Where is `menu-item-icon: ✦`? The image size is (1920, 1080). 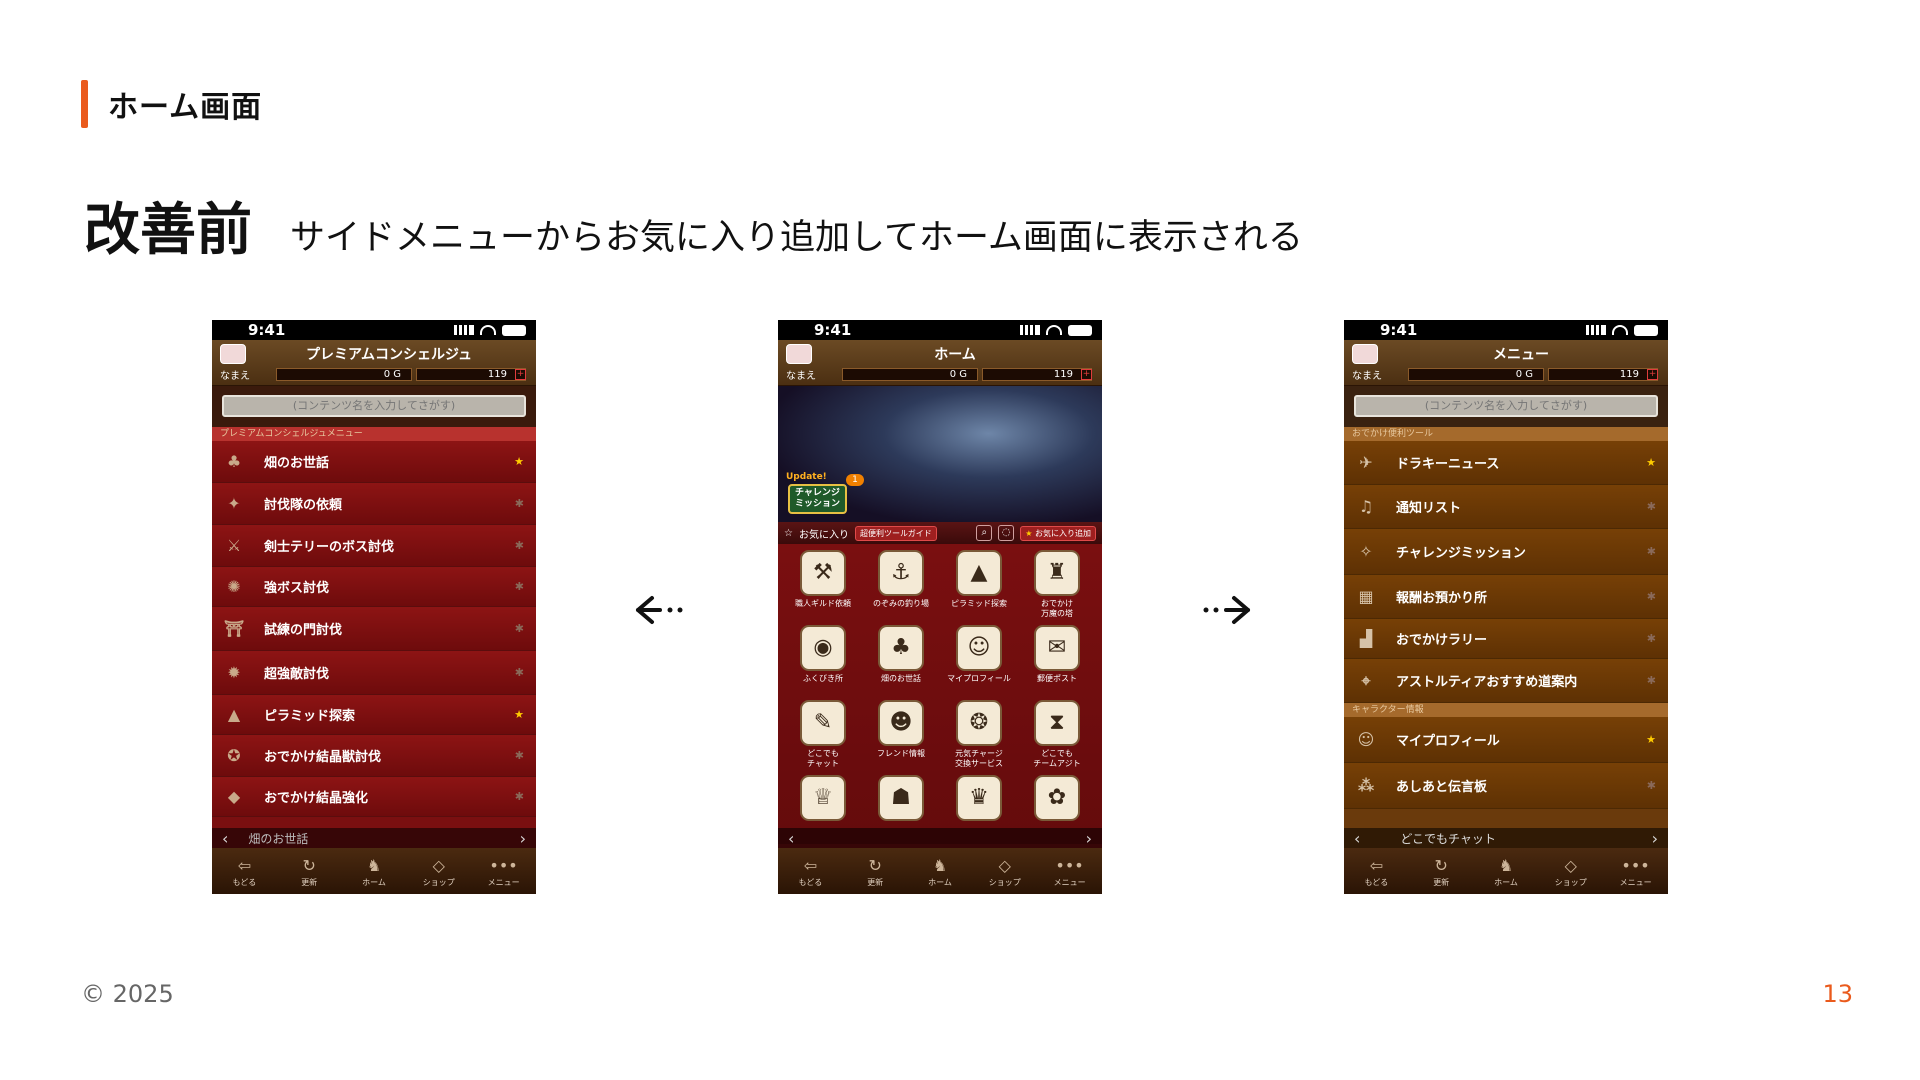
menu-item-icon: ✦ is located at coordinates (234, 503).